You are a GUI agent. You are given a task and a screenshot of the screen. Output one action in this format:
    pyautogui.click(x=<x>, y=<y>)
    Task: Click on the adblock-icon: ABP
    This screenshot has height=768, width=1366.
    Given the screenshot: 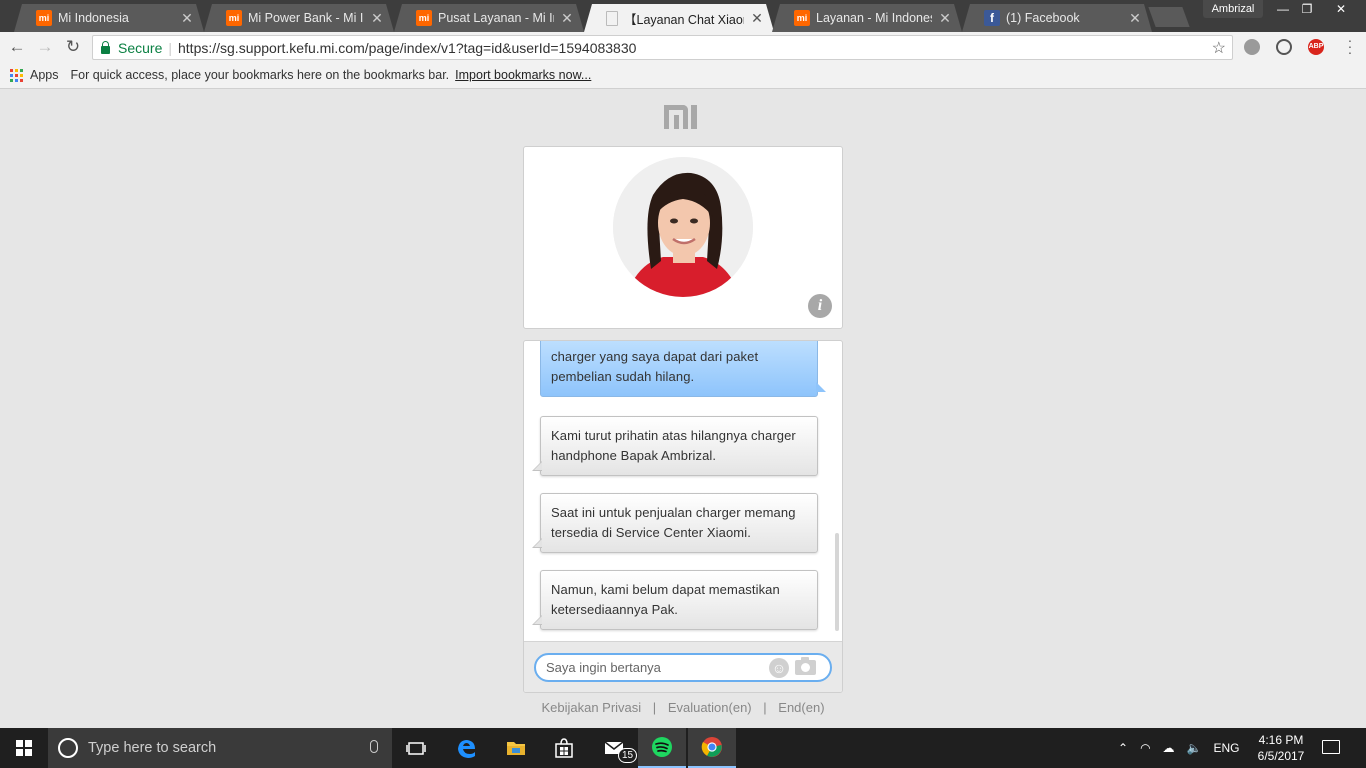 What is the action you would take?
    pyautogui.click(x=1316, y=47)
    